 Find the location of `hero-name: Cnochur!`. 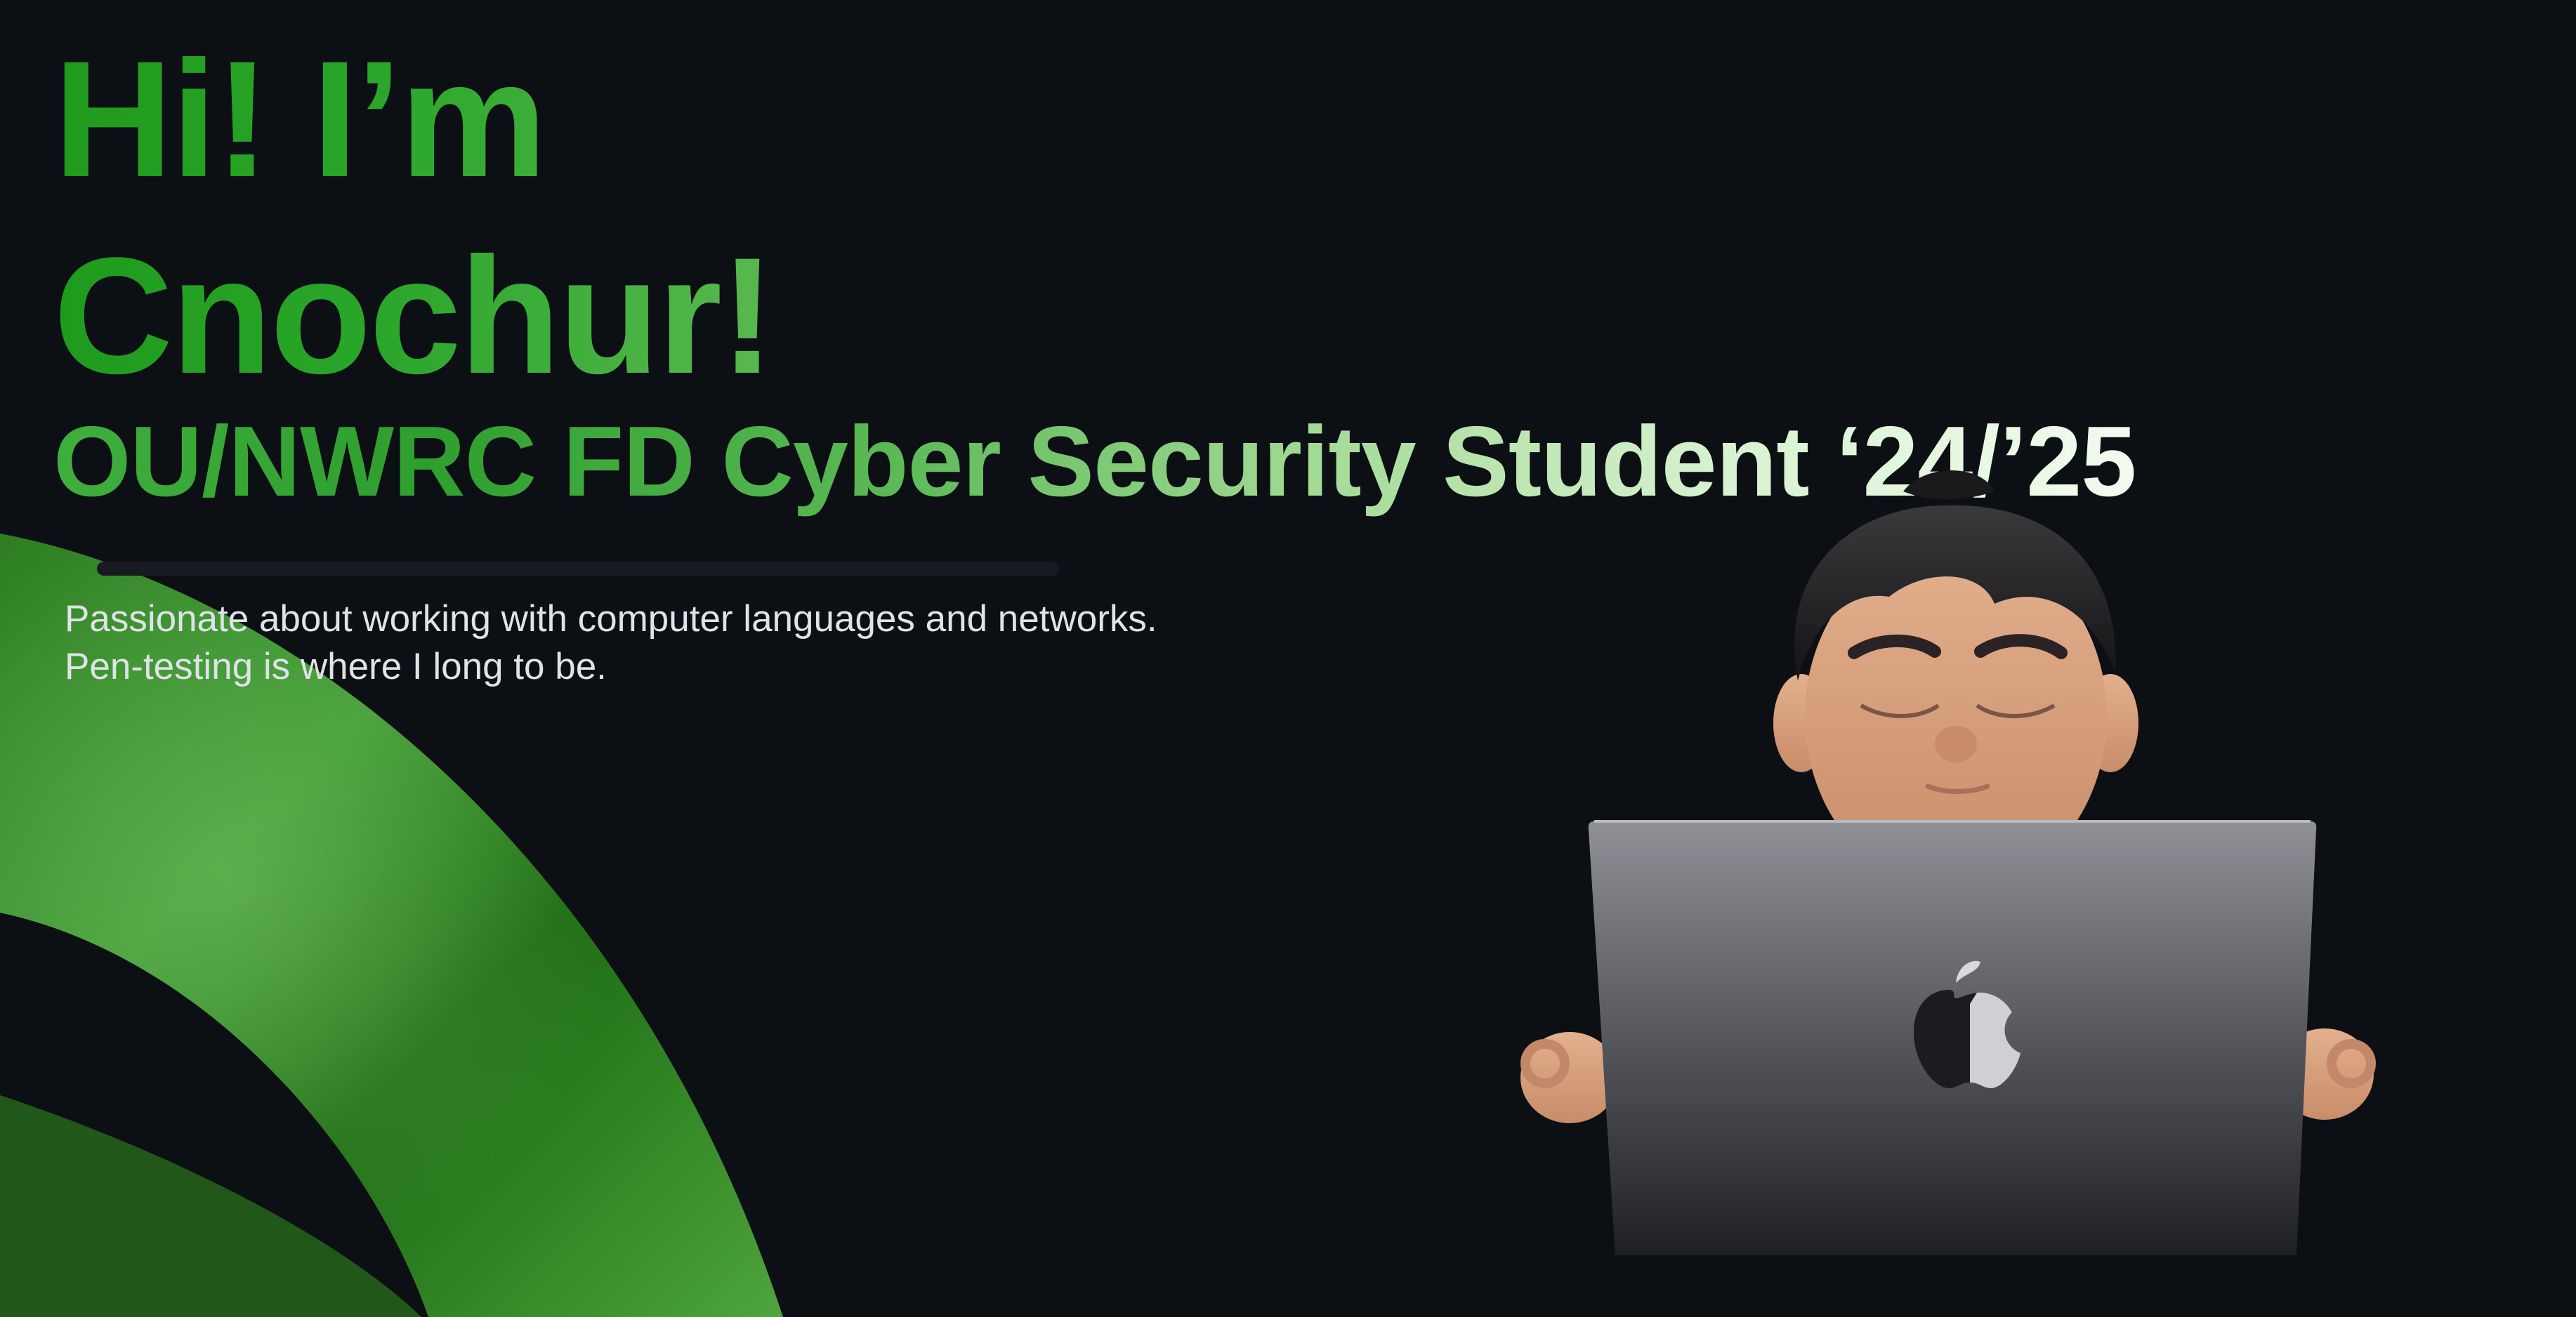

hero-name: Cnochur! is located at coordinates (414, 316).